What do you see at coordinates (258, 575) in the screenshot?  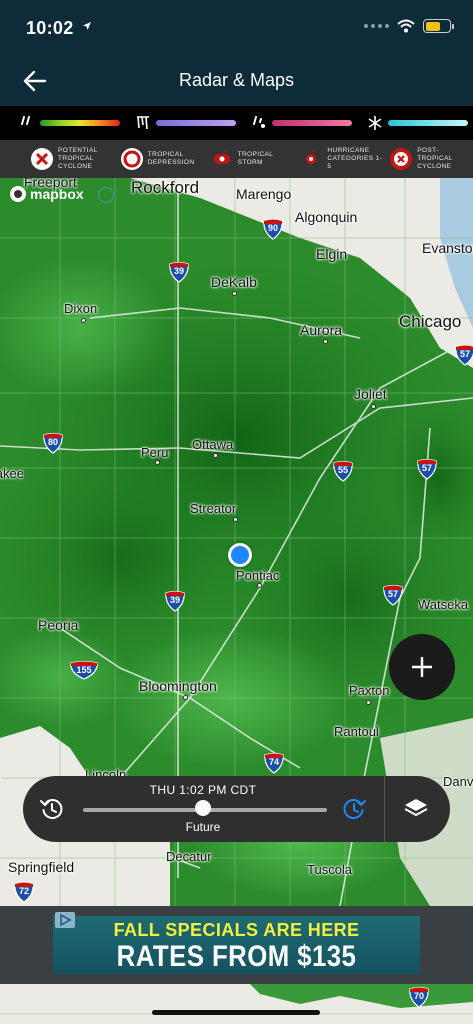 I see `city-pontiac: Pontiac` at bounding box center [258, 575].